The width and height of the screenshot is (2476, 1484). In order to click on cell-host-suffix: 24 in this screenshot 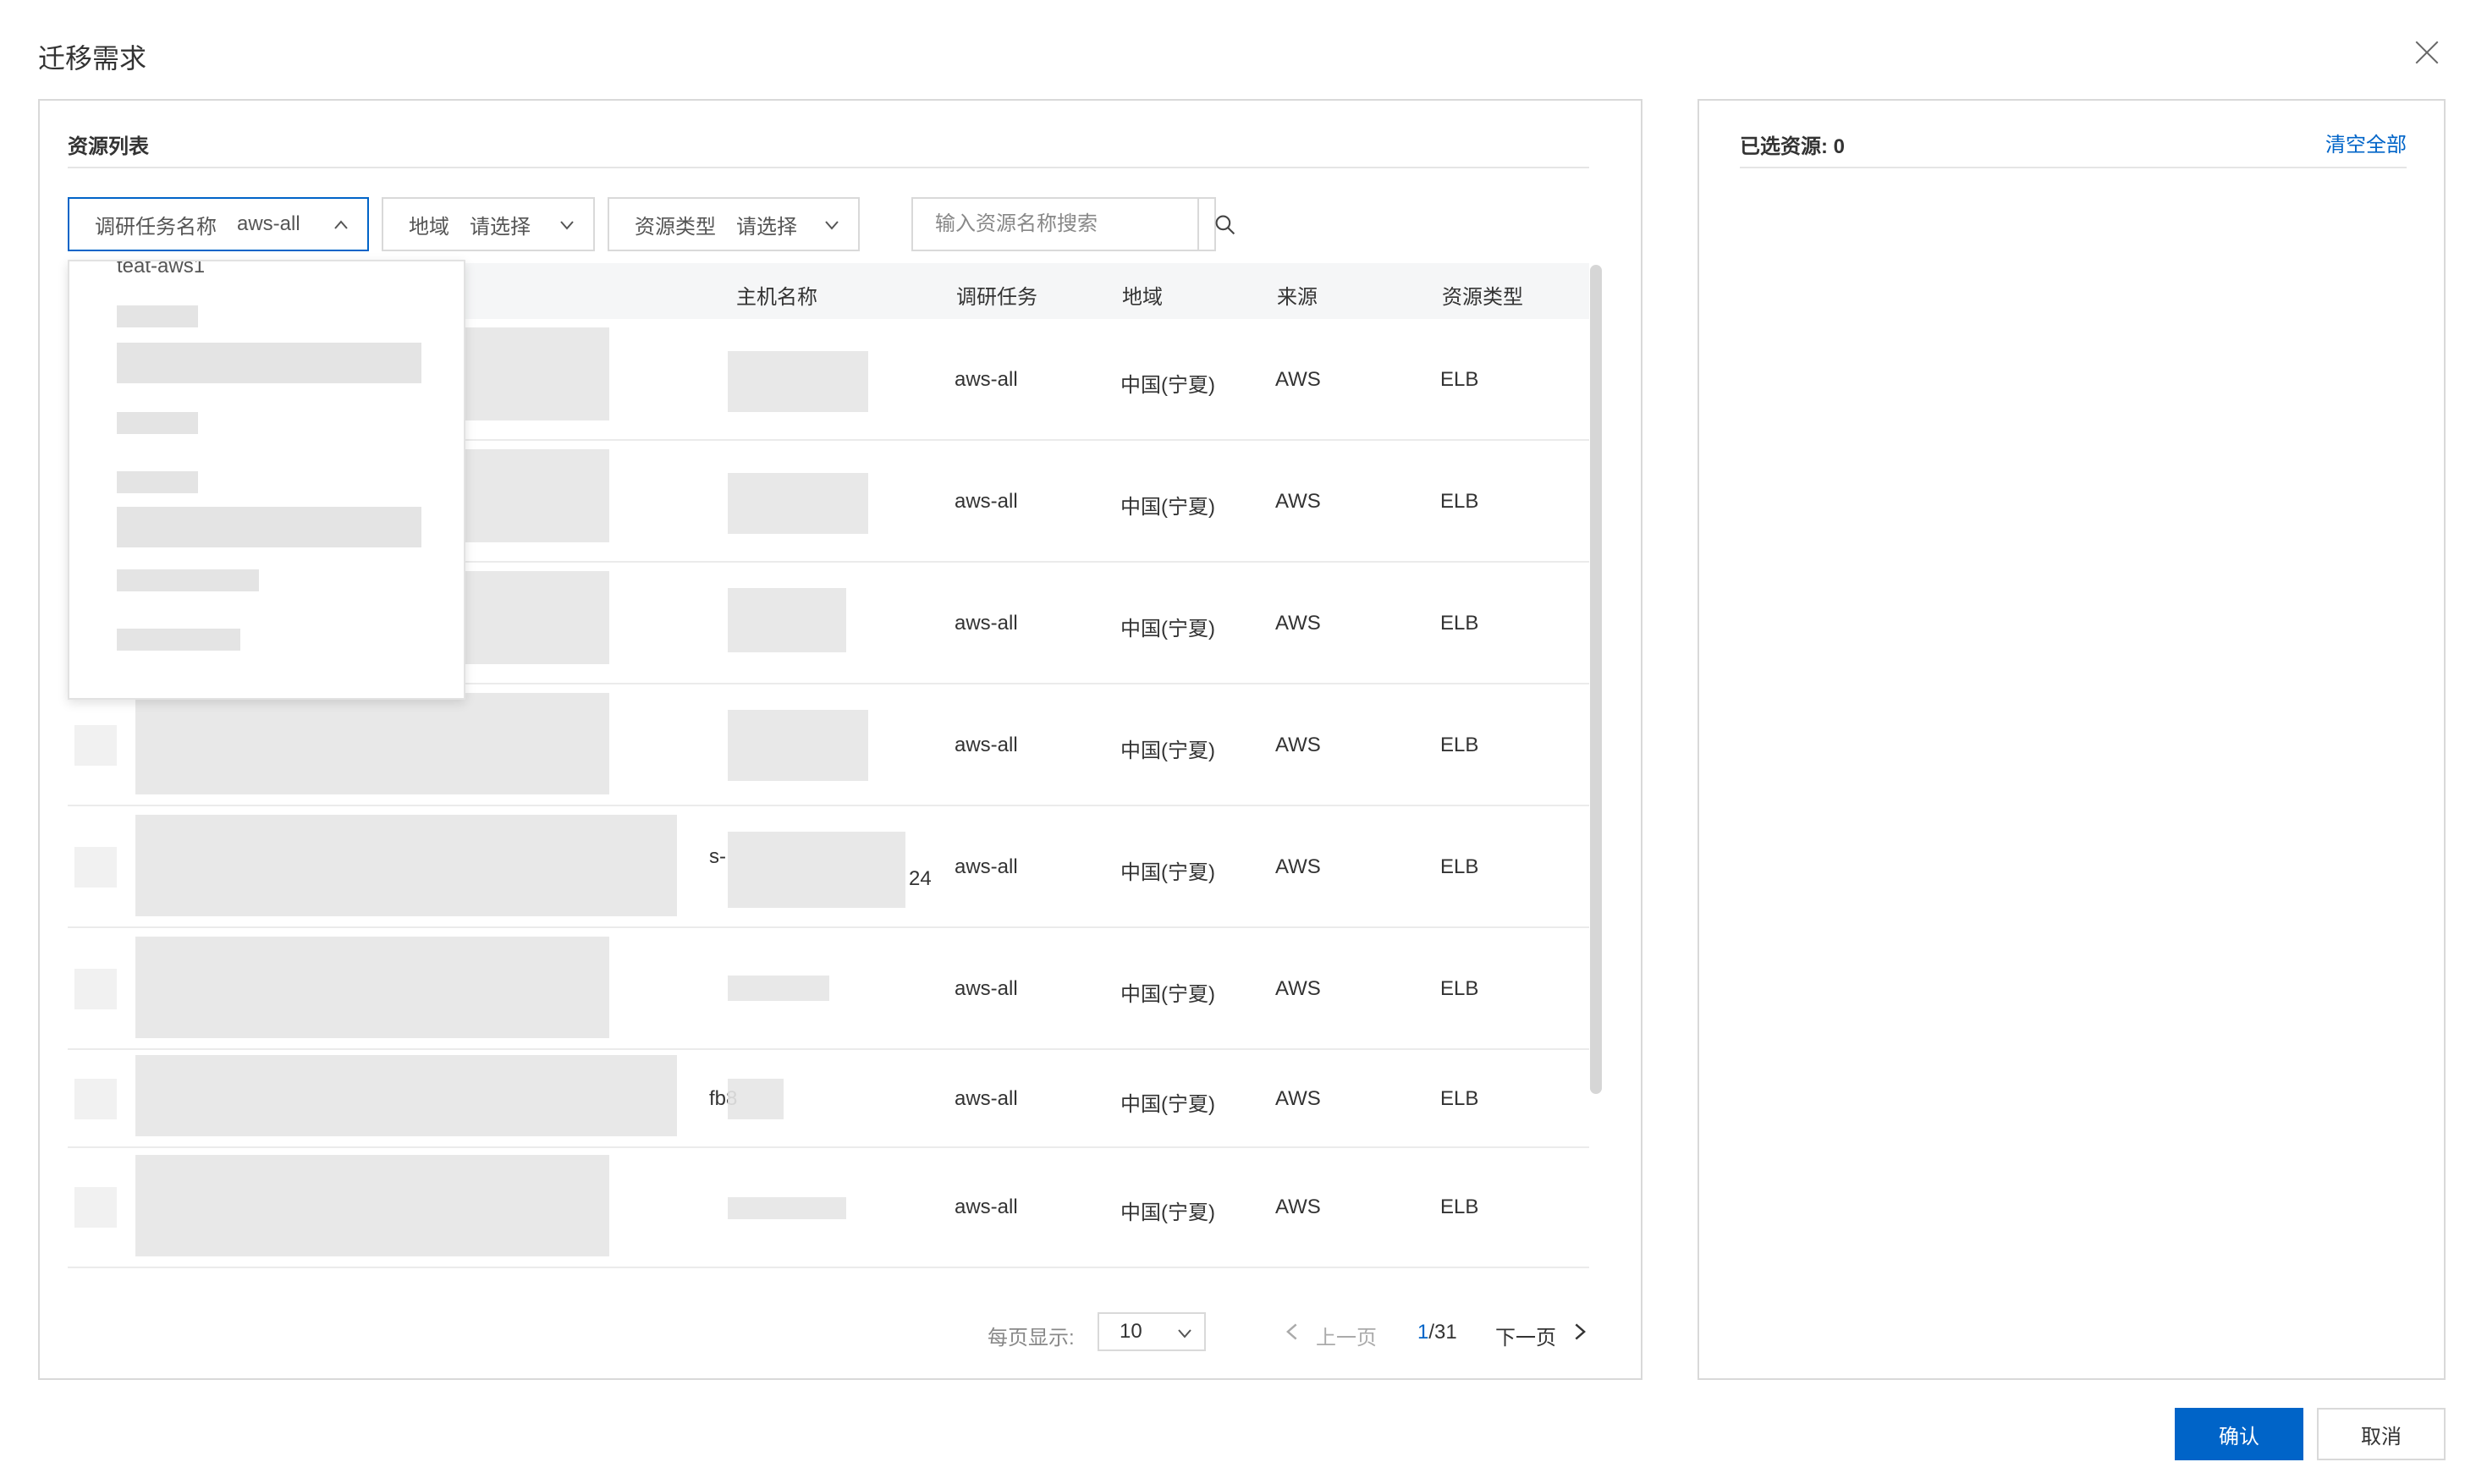, I will do `click(921, 878)`.